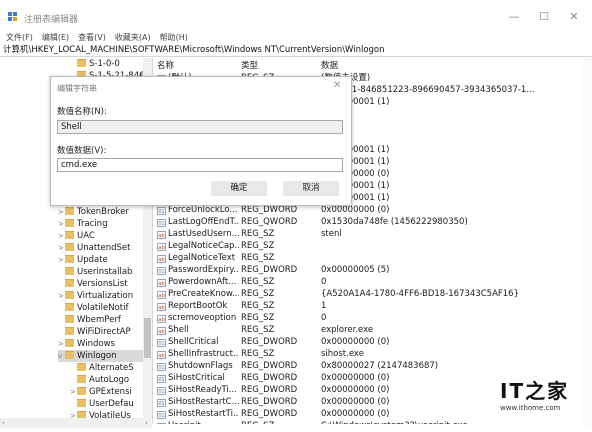 The height and width of the screenshot is (432, 592). What do you see at coordinates (105, 296) in the screenshot?
I see `tree-item-label: Virtualization` at bounding box center [105, 296].